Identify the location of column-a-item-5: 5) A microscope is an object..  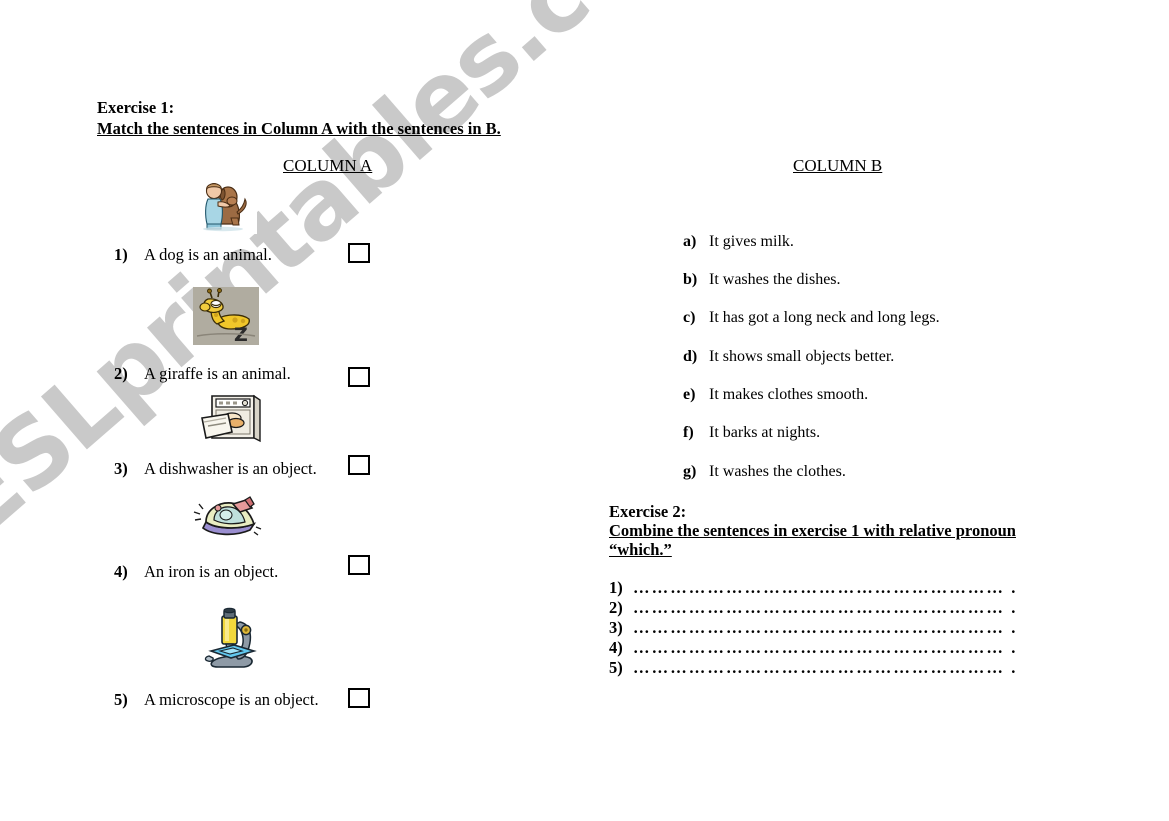
(216, 700).